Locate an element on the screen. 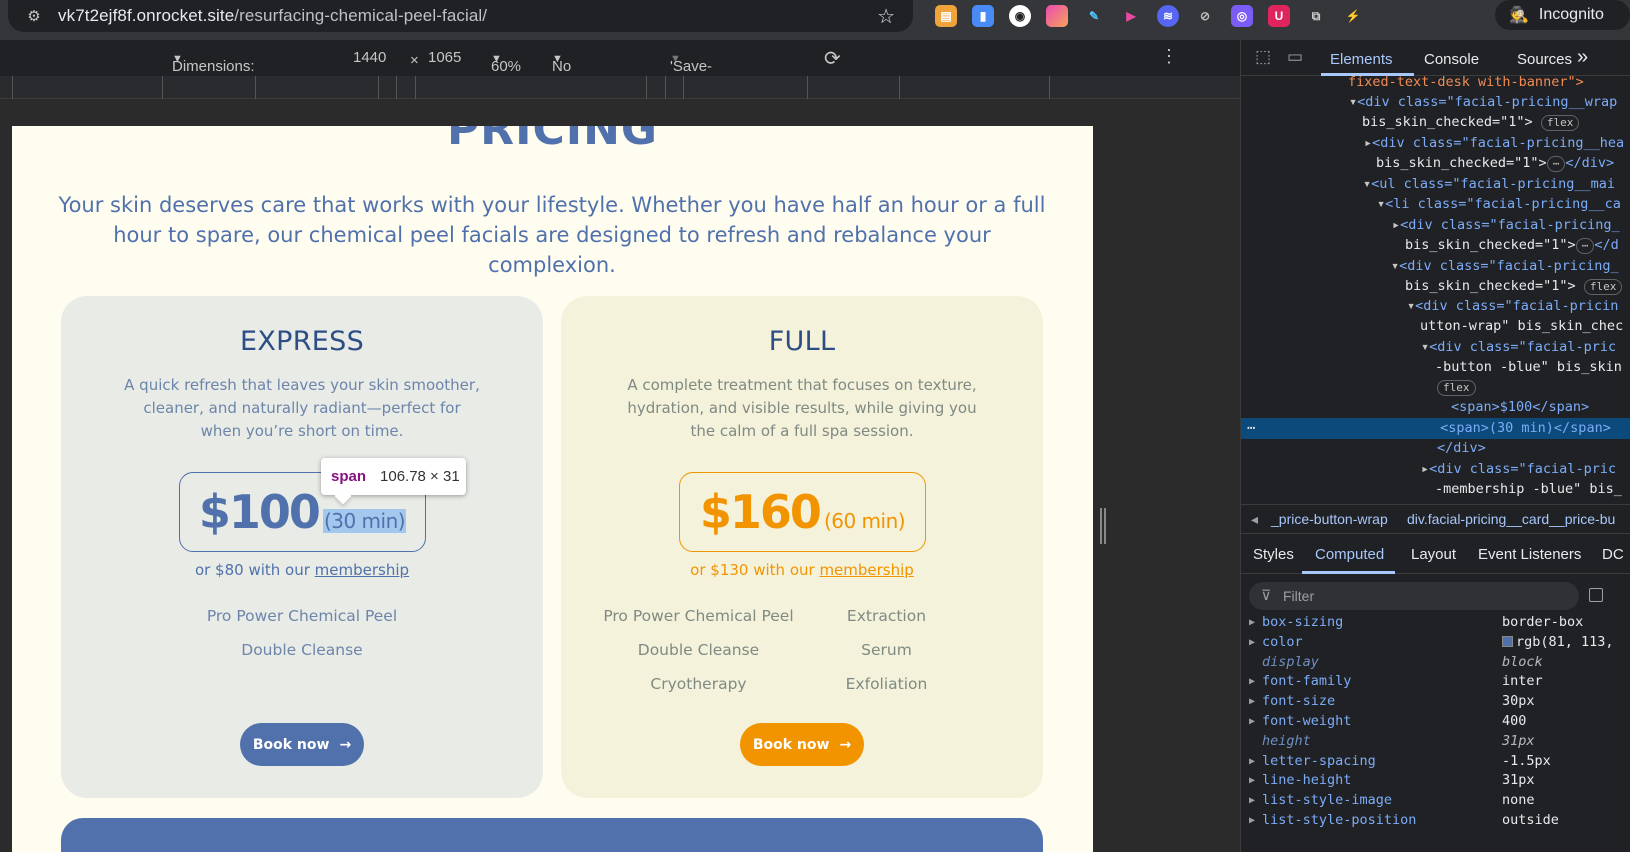  dom-node: ▸<div class="facial-pricing__hea is located at coordinates (1494, 143).